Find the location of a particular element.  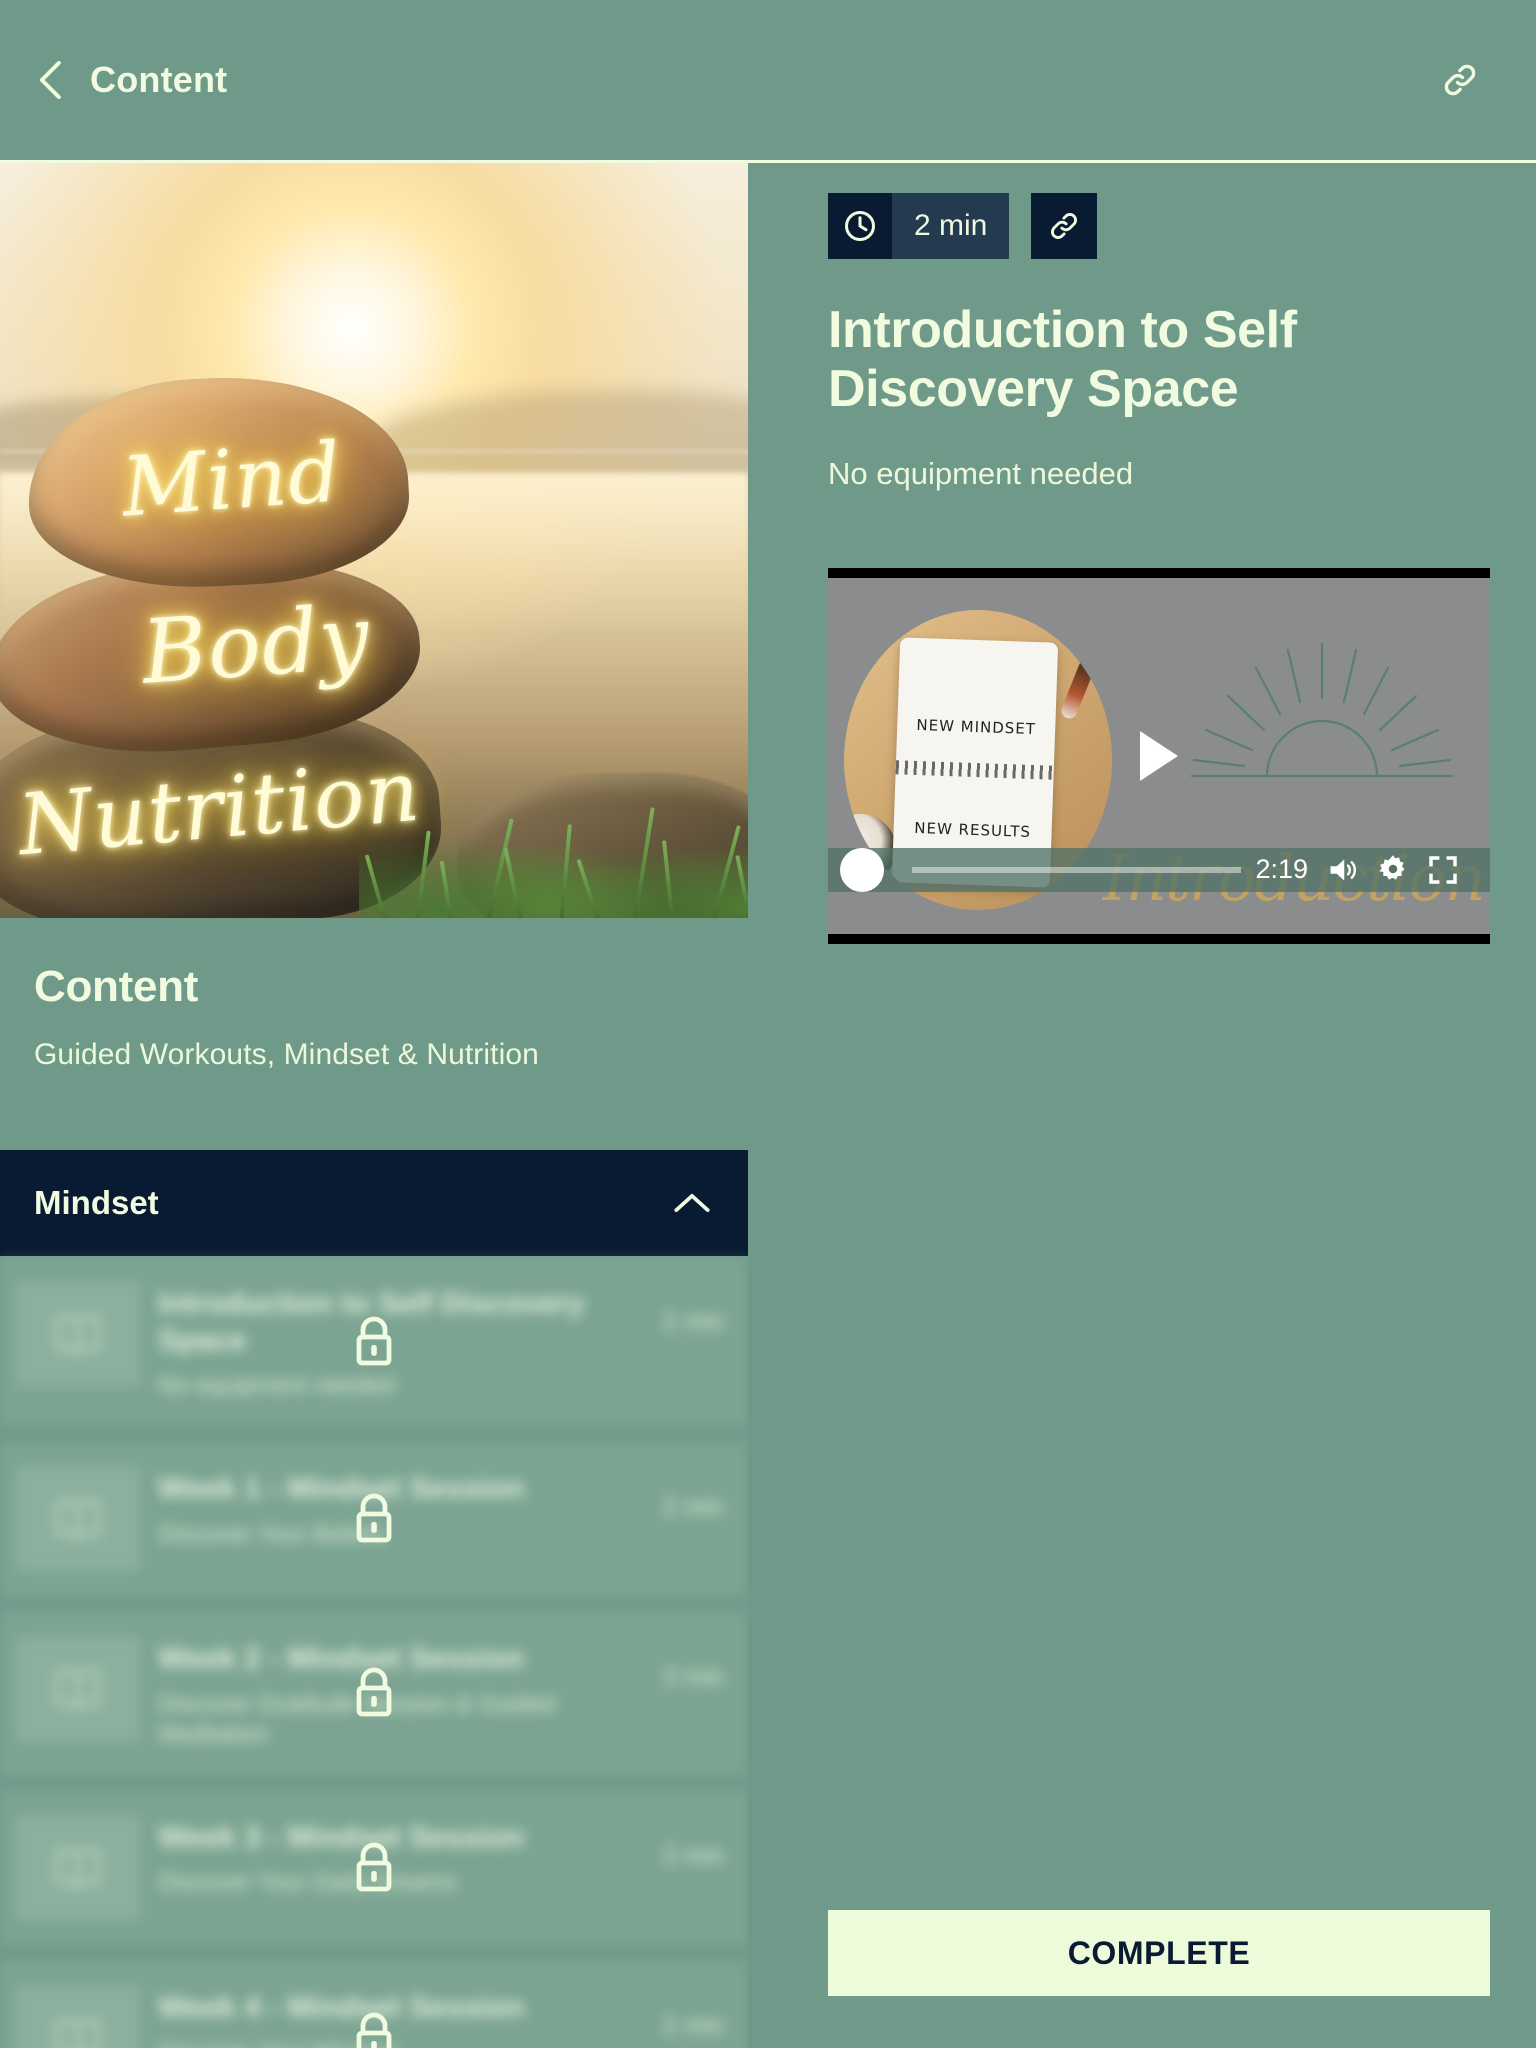

video-pen is located at coordinates (1078, 688).